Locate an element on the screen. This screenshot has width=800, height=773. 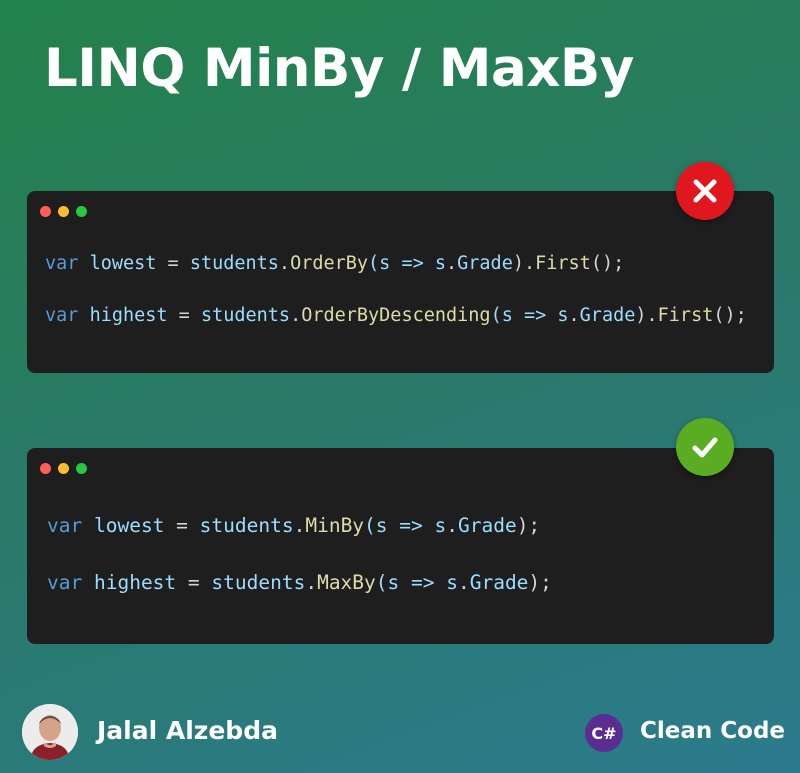
check-icon is located at coordinates (705, 447).